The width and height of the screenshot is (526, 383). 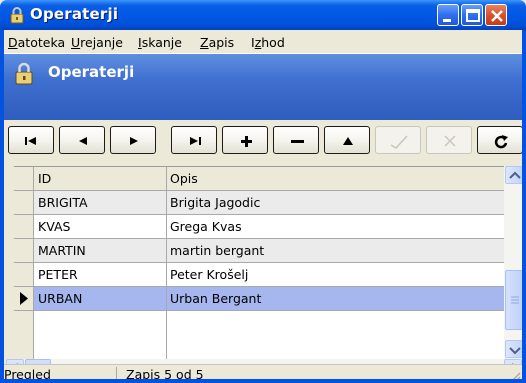 I want to click on prior-record-button, so click(x=82, y=140).